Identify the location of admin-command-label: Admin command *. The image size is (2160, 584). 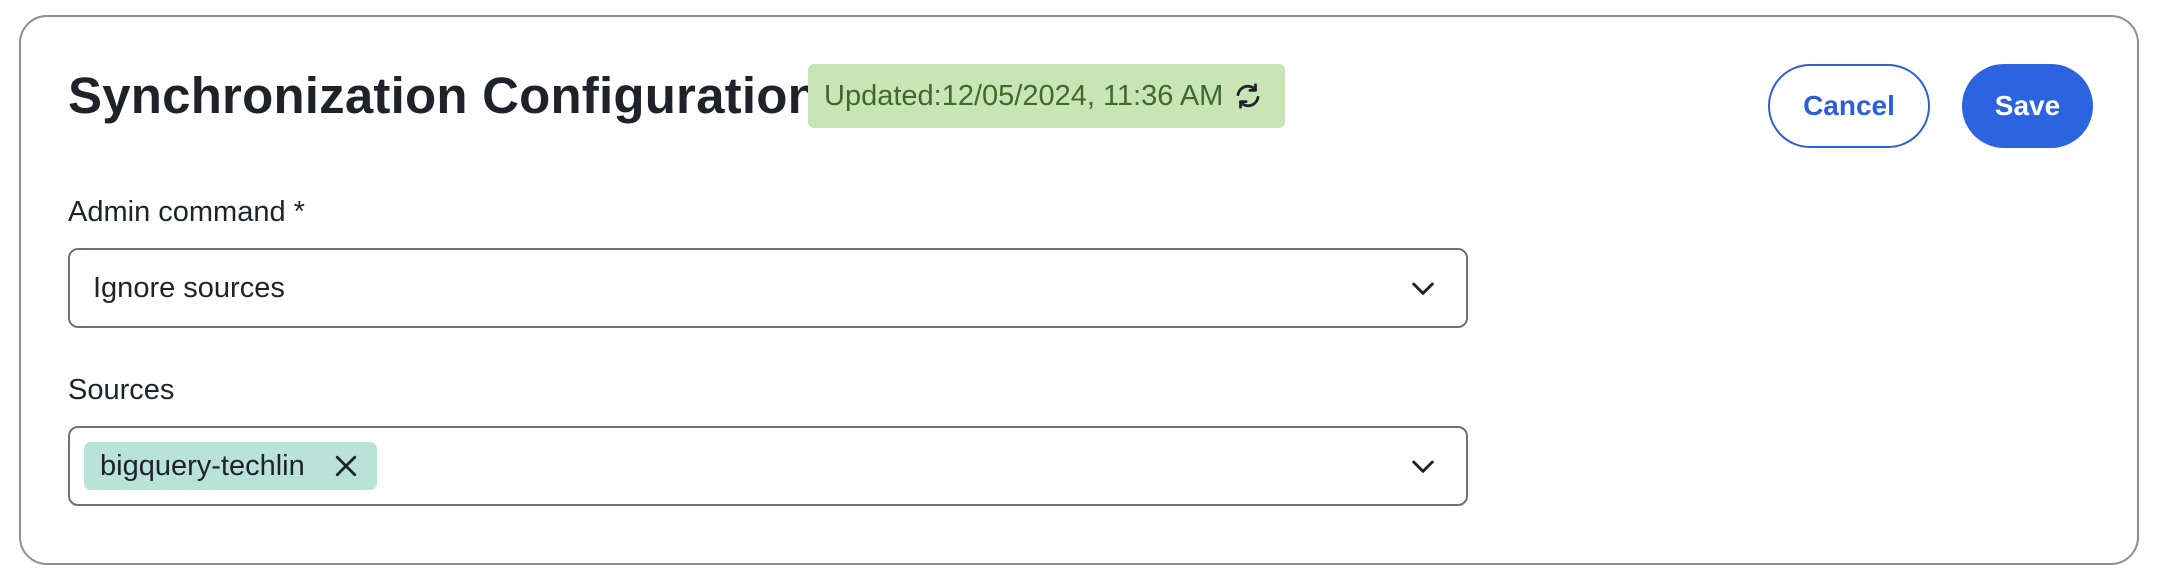
(186, 212).